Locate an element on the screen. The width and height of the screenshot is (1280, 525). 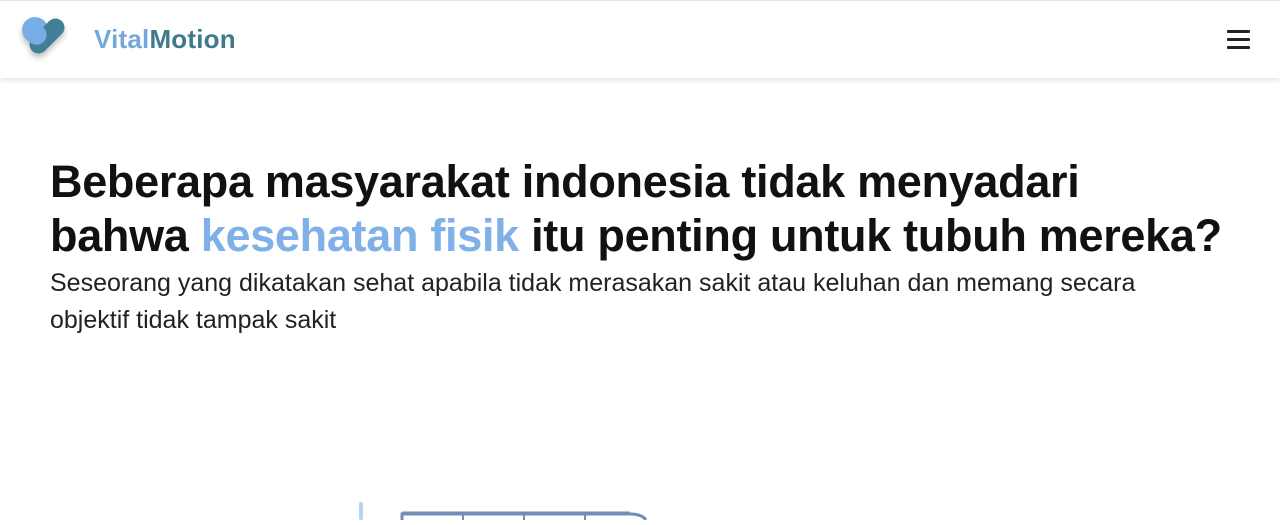
hamburger-menu-icon is located at coordinates (1239, 40).